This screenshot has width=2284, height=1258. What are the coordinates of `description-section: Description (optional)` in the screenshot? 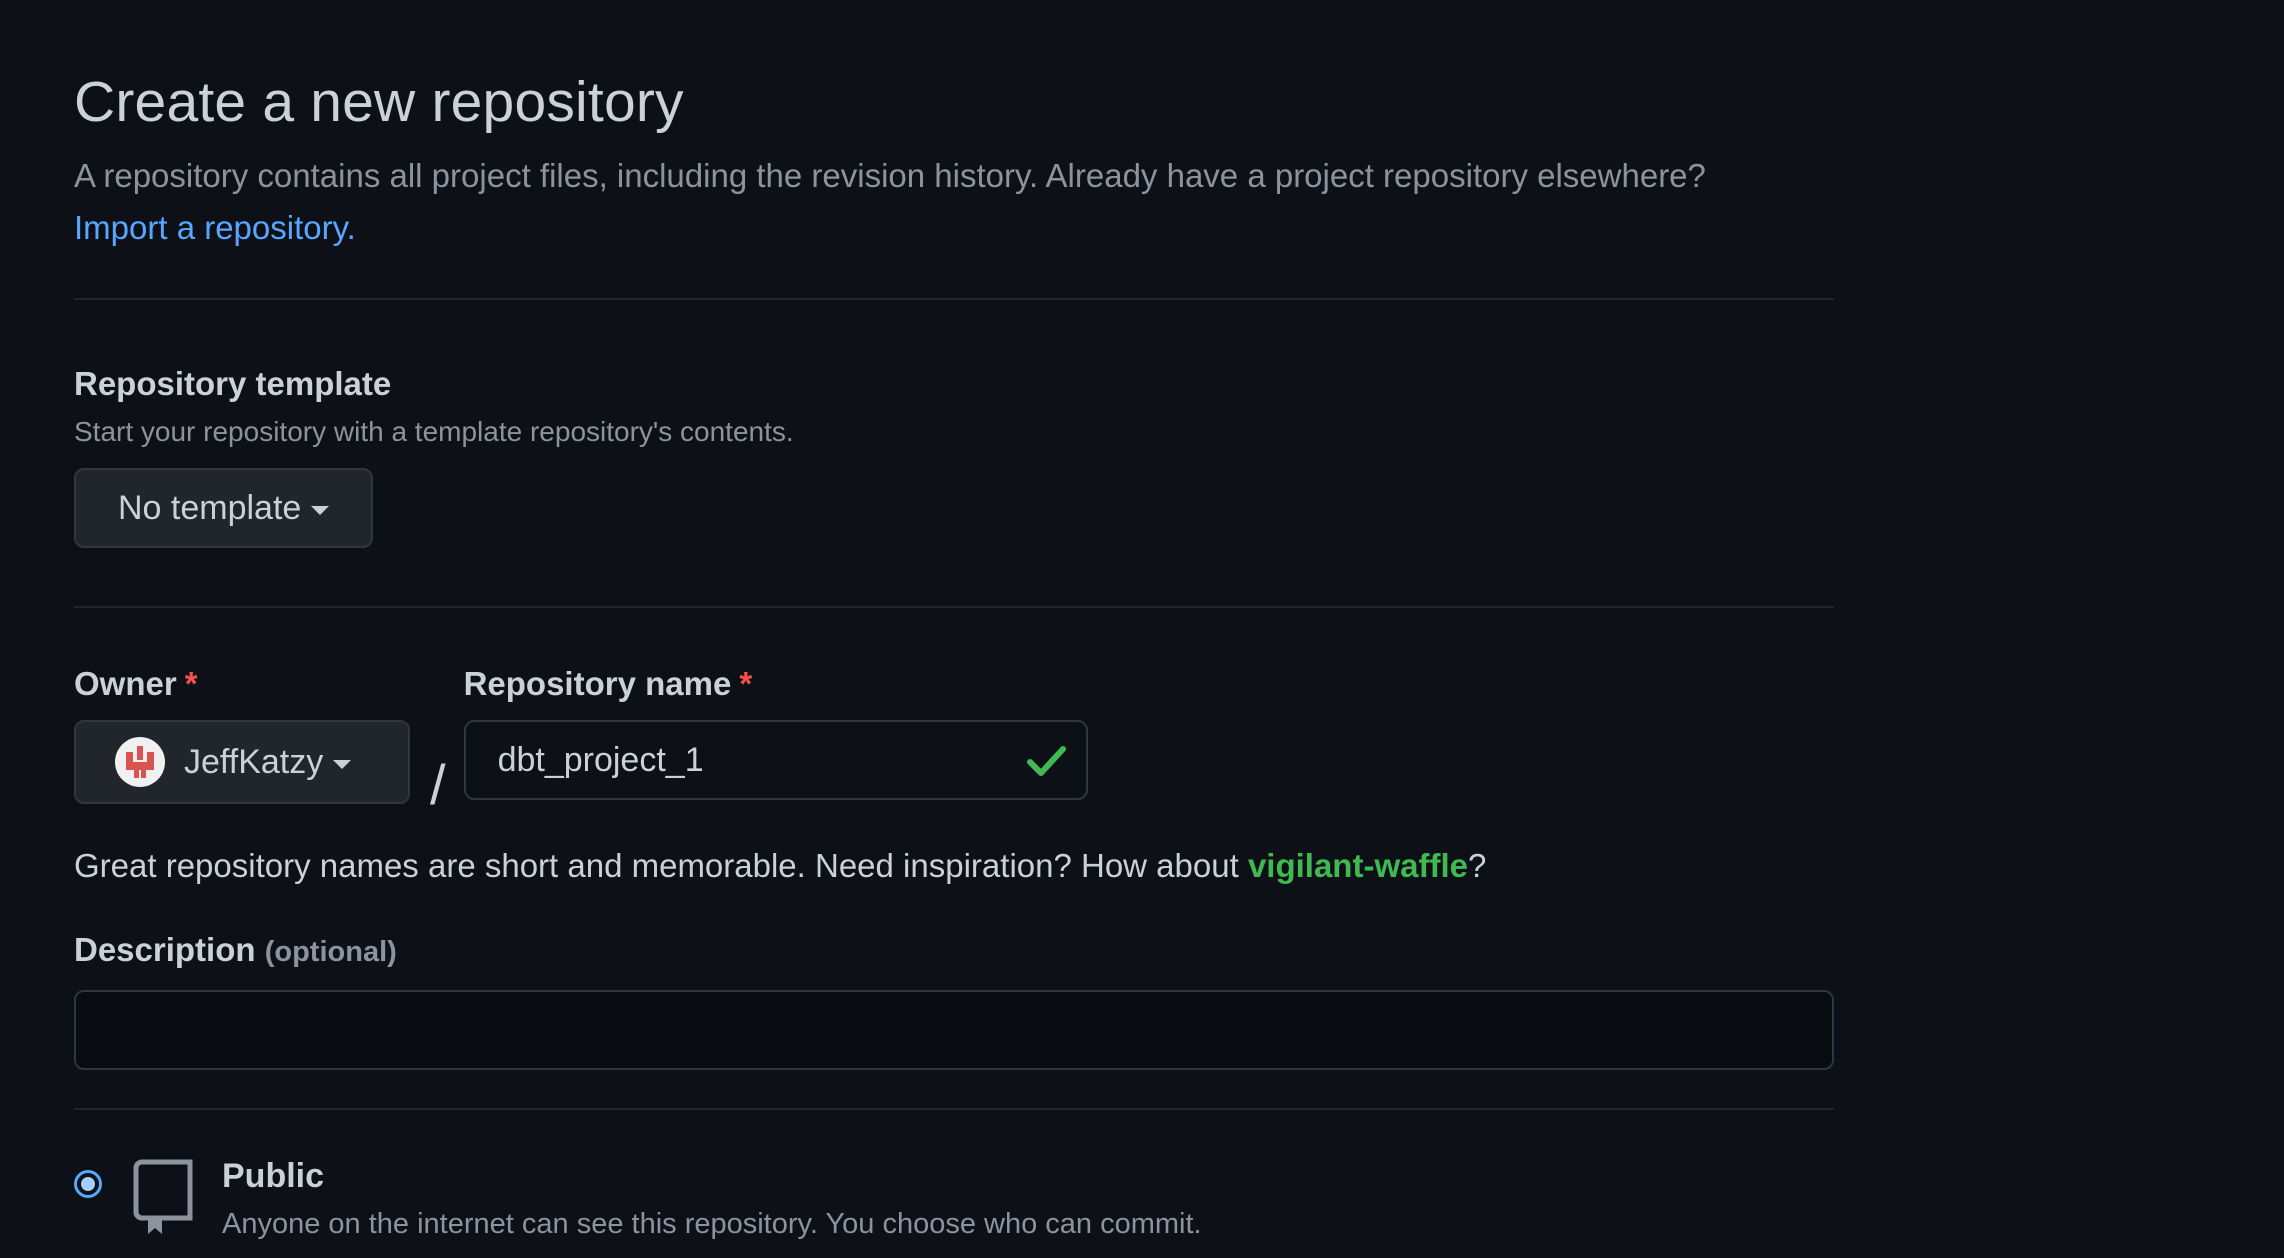 It's located at (954, 999).